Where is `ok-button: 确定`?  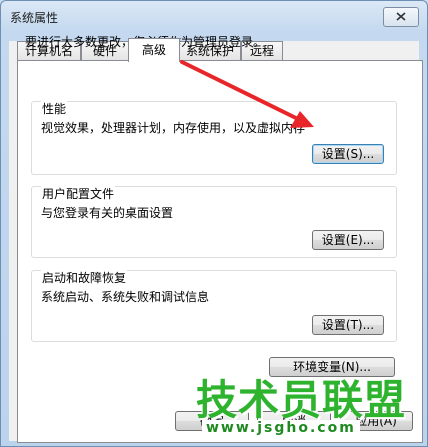 ok-button: 确定 is located at coordinates (212, 421).